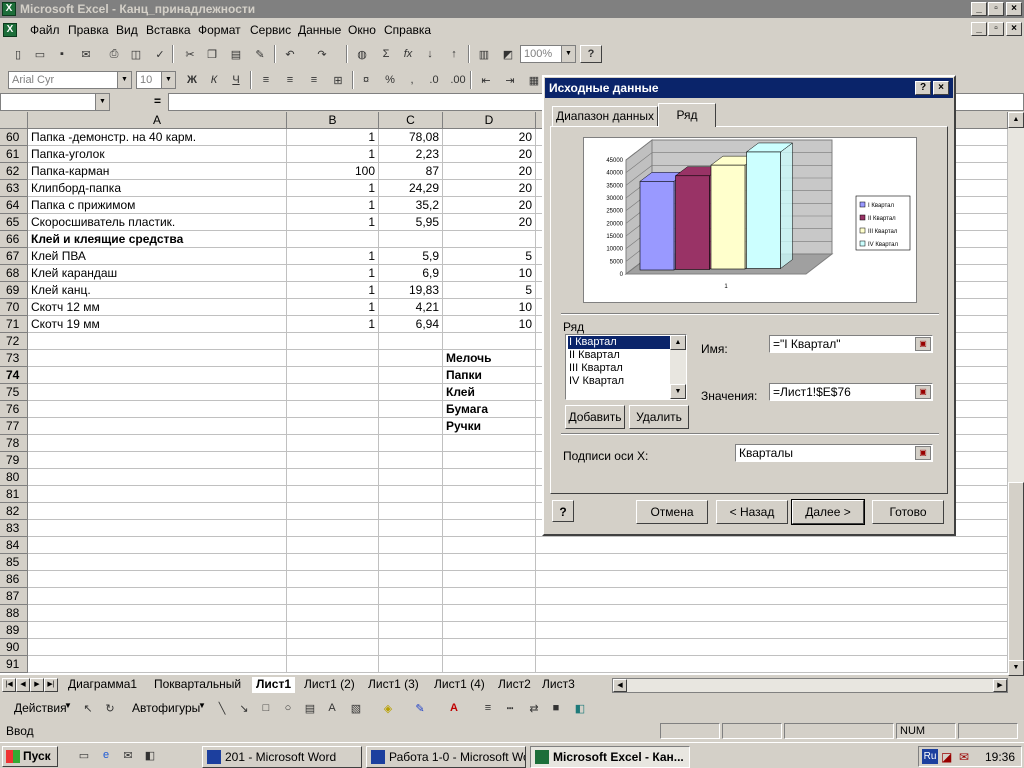 The width and height of the screenshot is (1024, 768). What do you see at coordinates (260, 54) in the screenshot?
I see `format-painter-icon: ✎` at bounding box center [260, 54].